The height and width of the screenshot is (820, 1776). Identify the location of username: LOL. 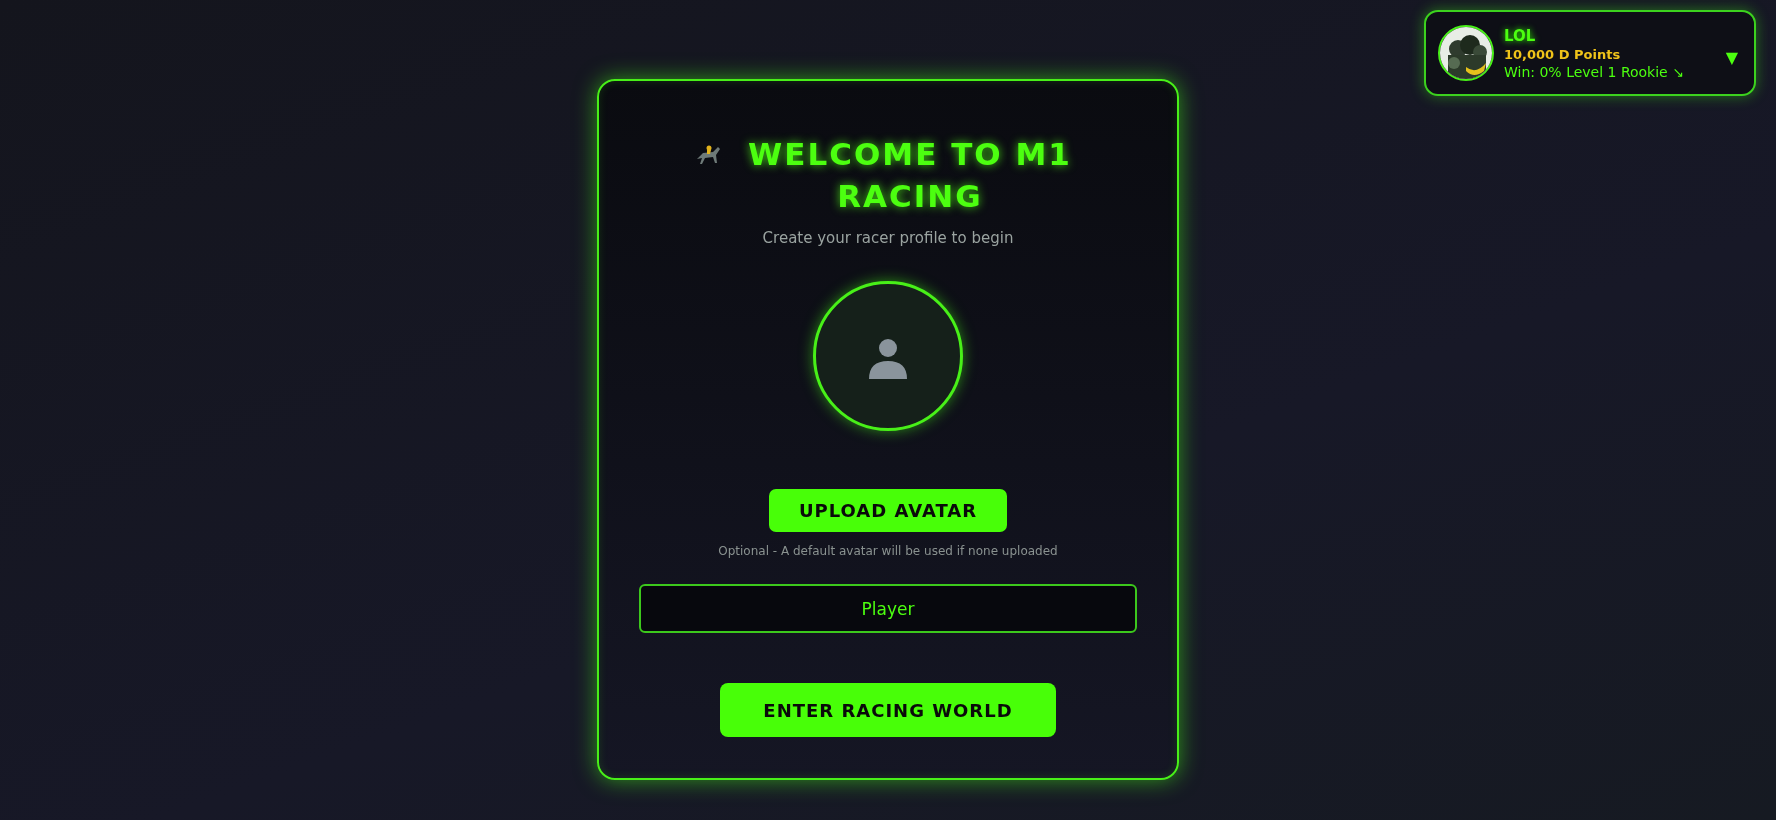
(1520, 35).